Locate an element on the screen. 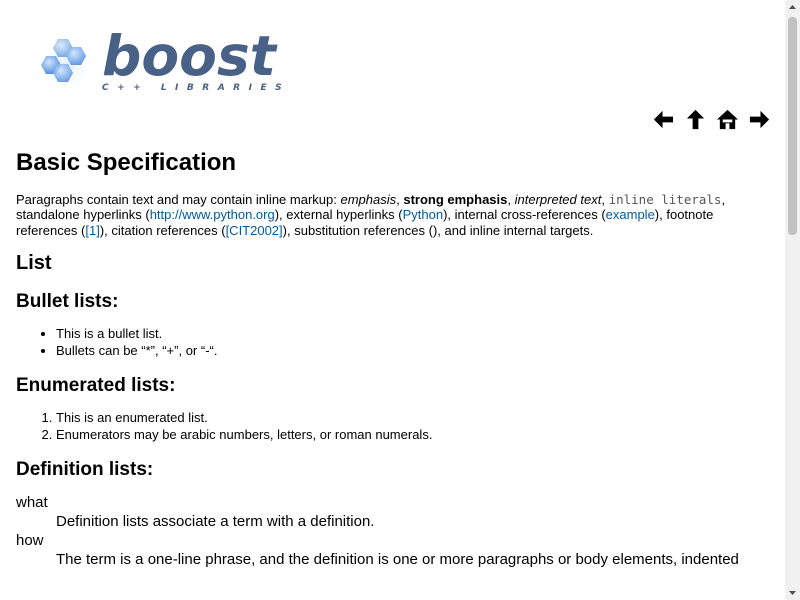 This screenshot has width=800, height=600. python-org-link: http://www.python.org is located at coordinates (212, 214).